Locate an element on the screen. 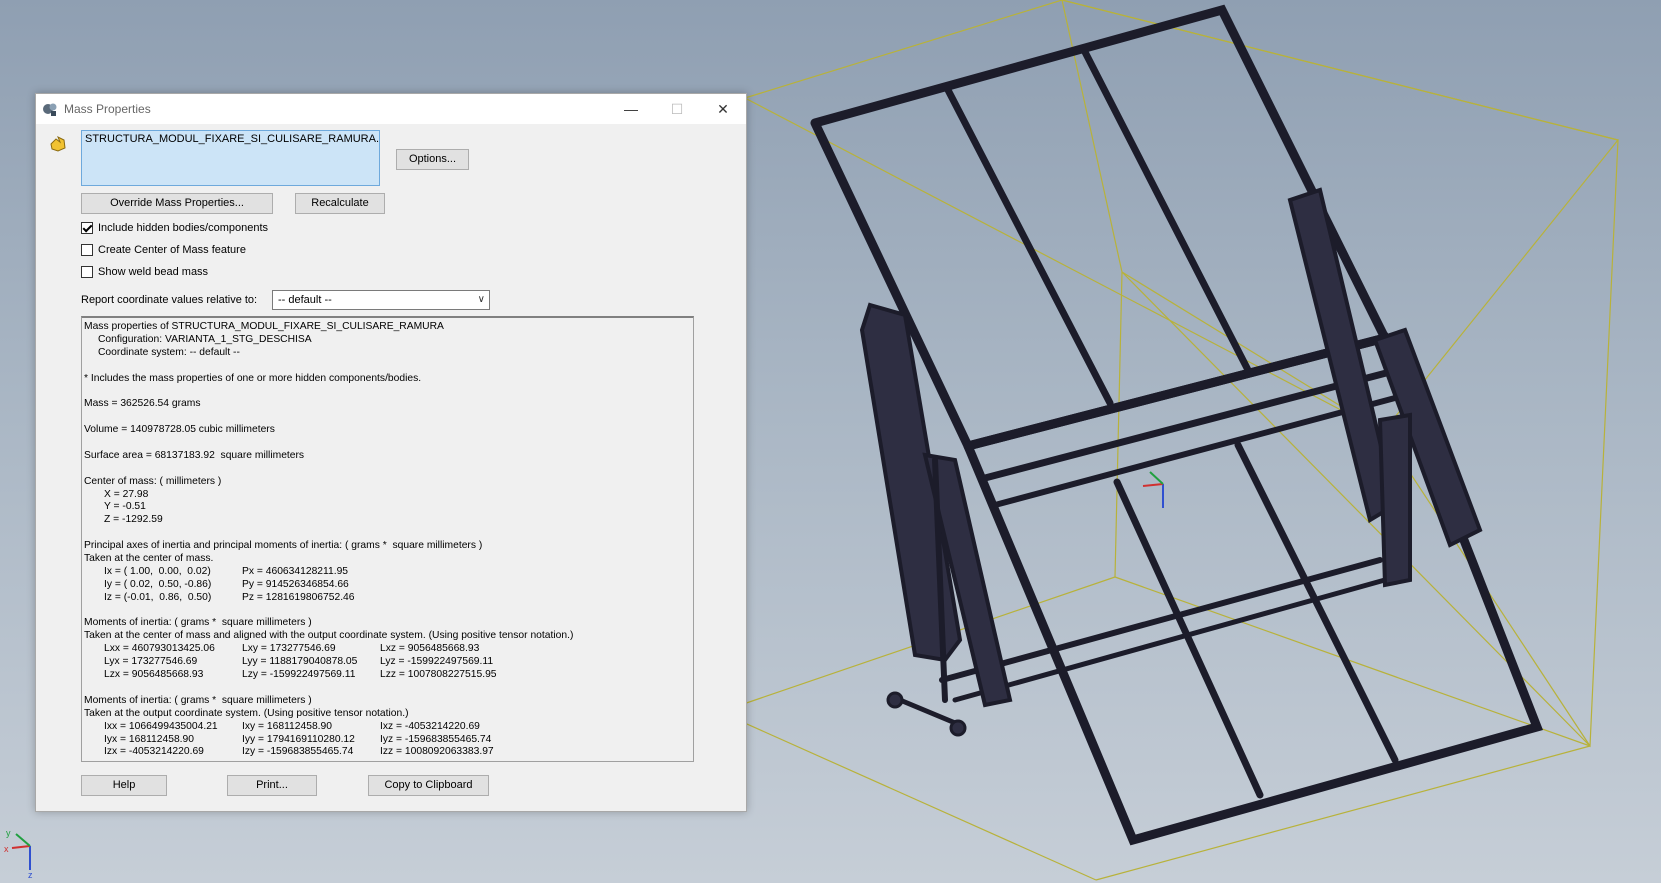  izz: Izz = 1008092063383.97 is located at coordinates (437, 752).